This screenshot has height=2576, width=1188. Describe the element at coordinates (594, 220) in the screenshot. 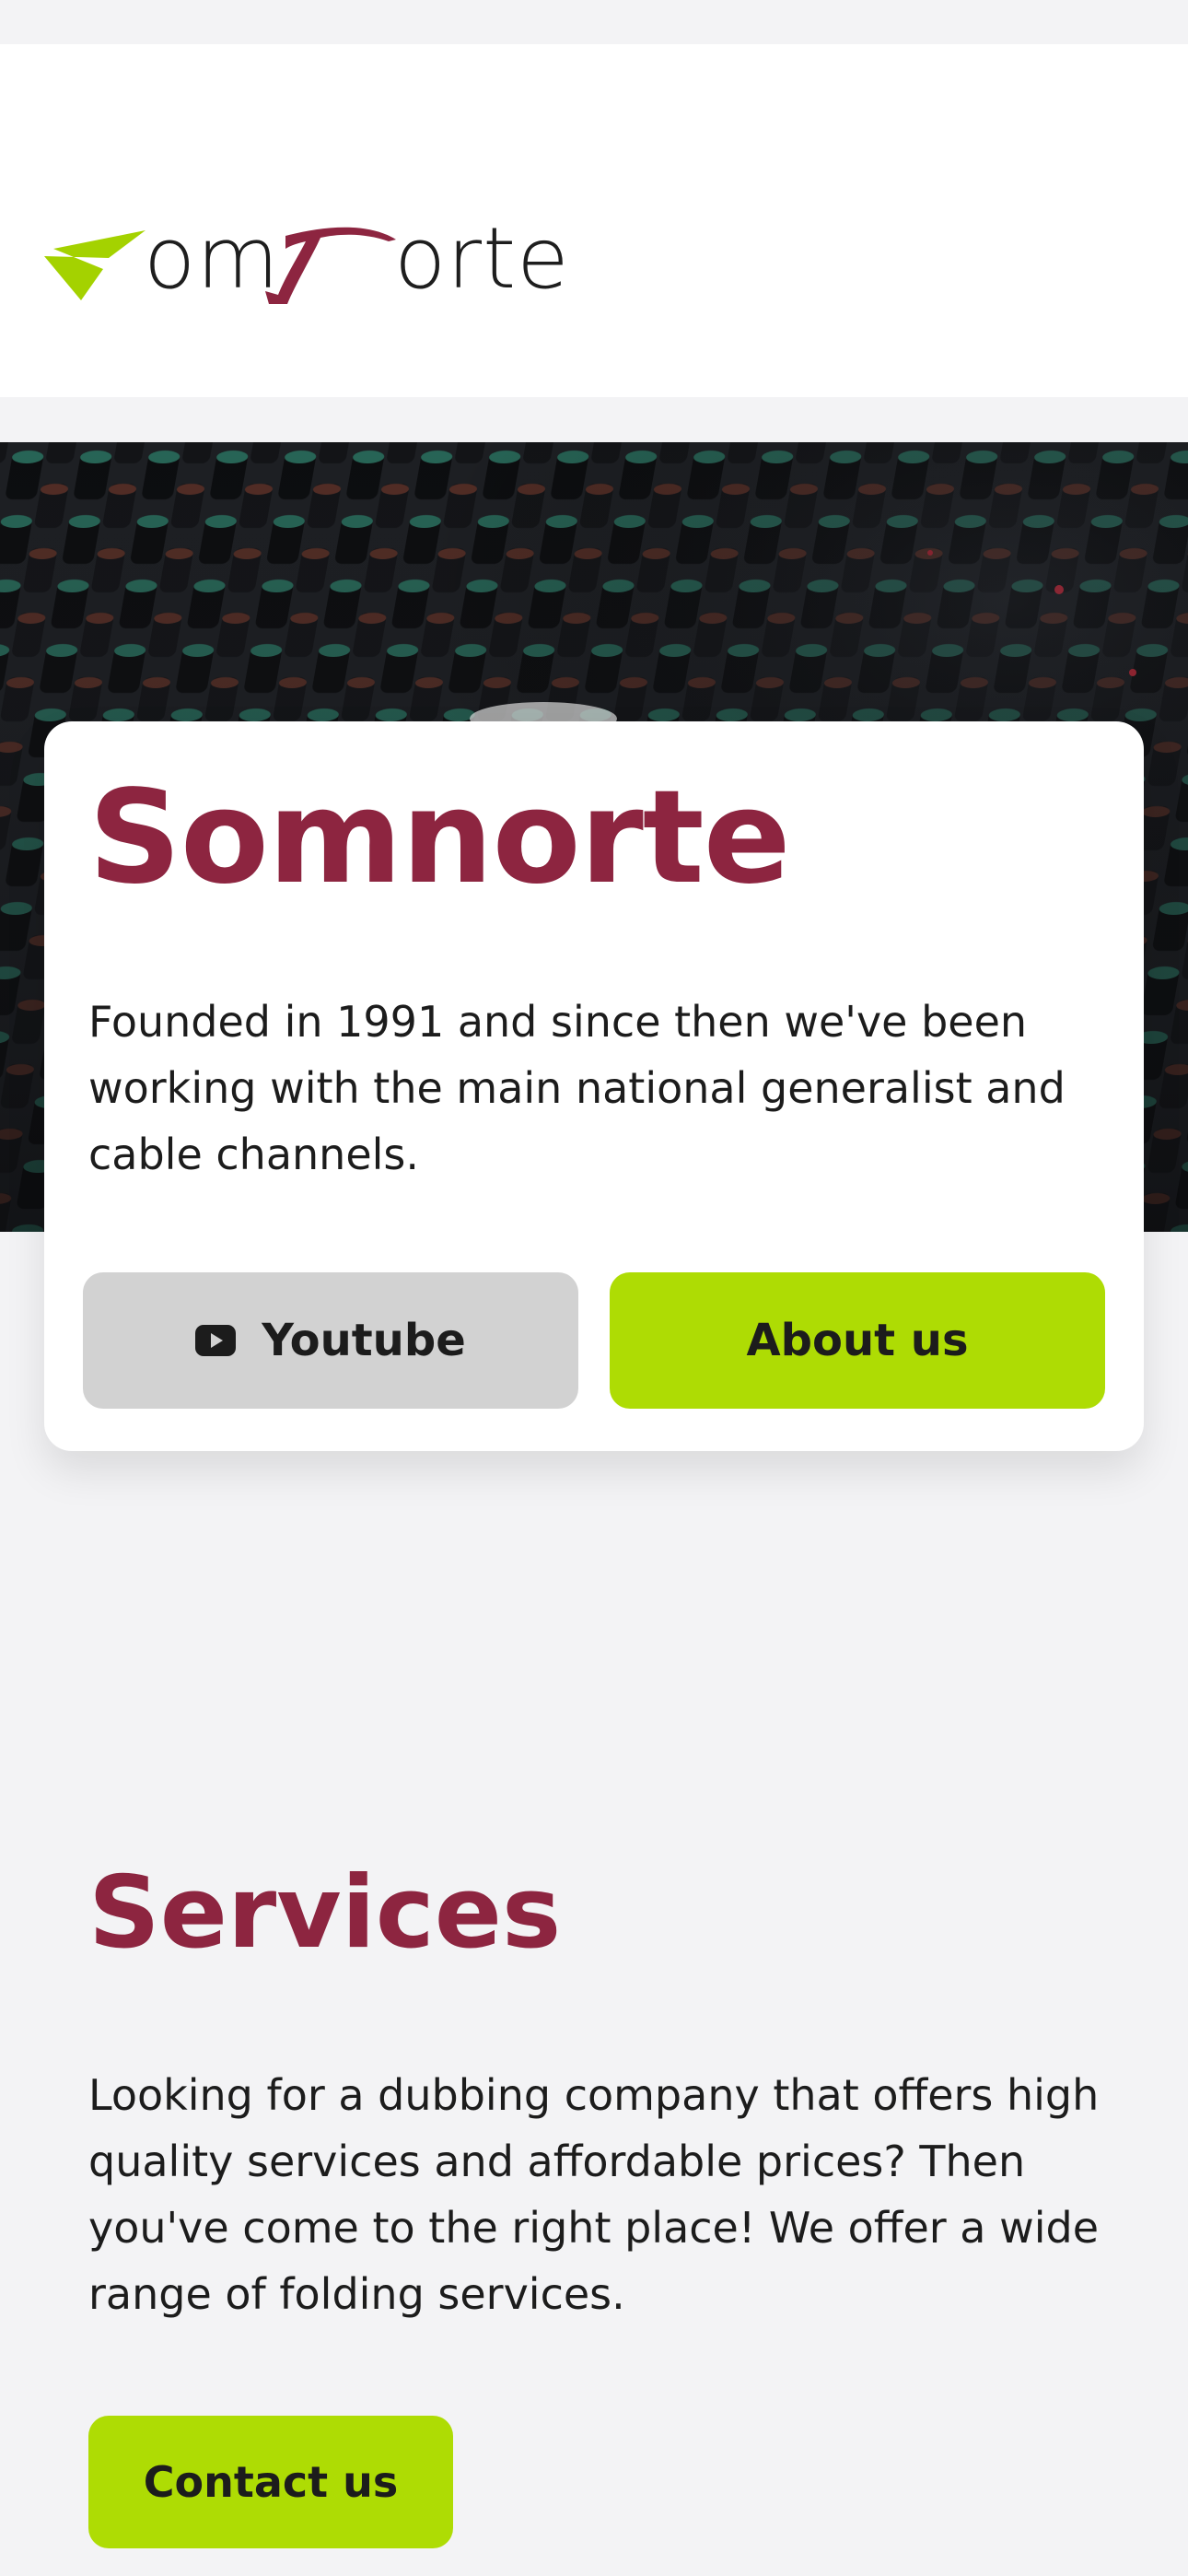

I see `site-header: om orte` at that location.